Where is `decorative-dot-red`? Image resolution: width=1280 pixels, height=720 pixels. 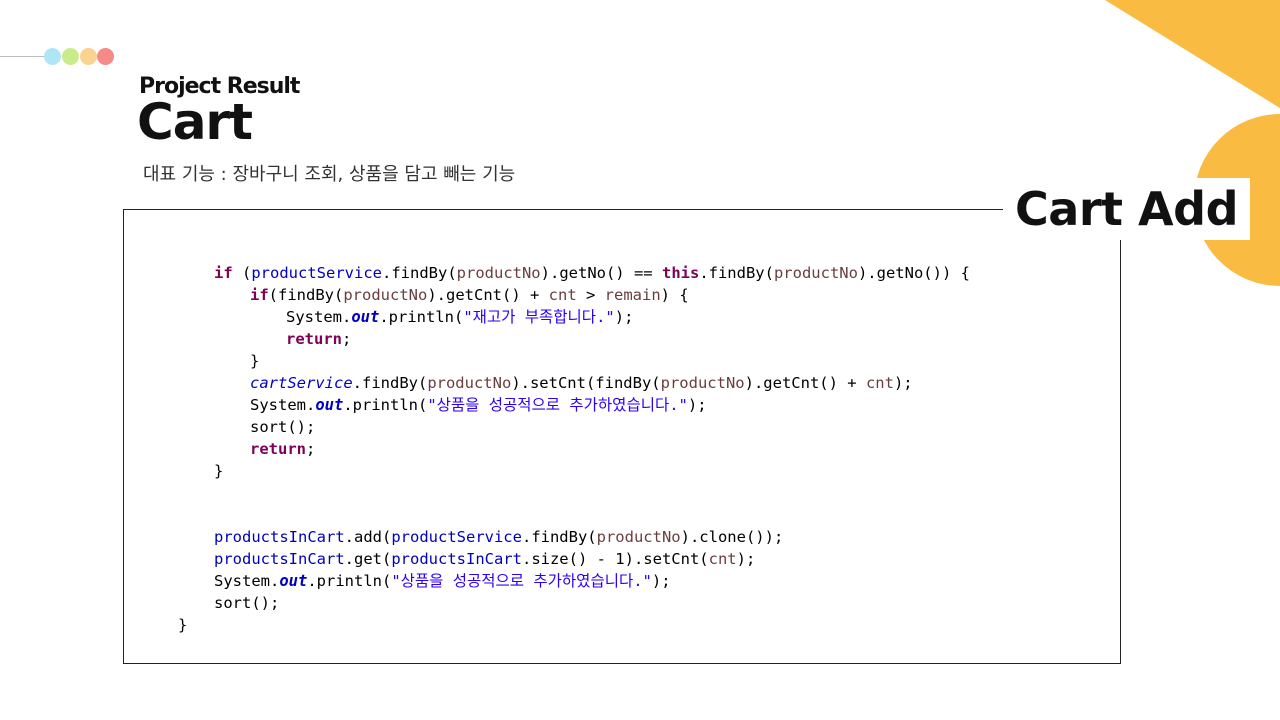 decorative-dot-red is located at coordinates (105, 56).